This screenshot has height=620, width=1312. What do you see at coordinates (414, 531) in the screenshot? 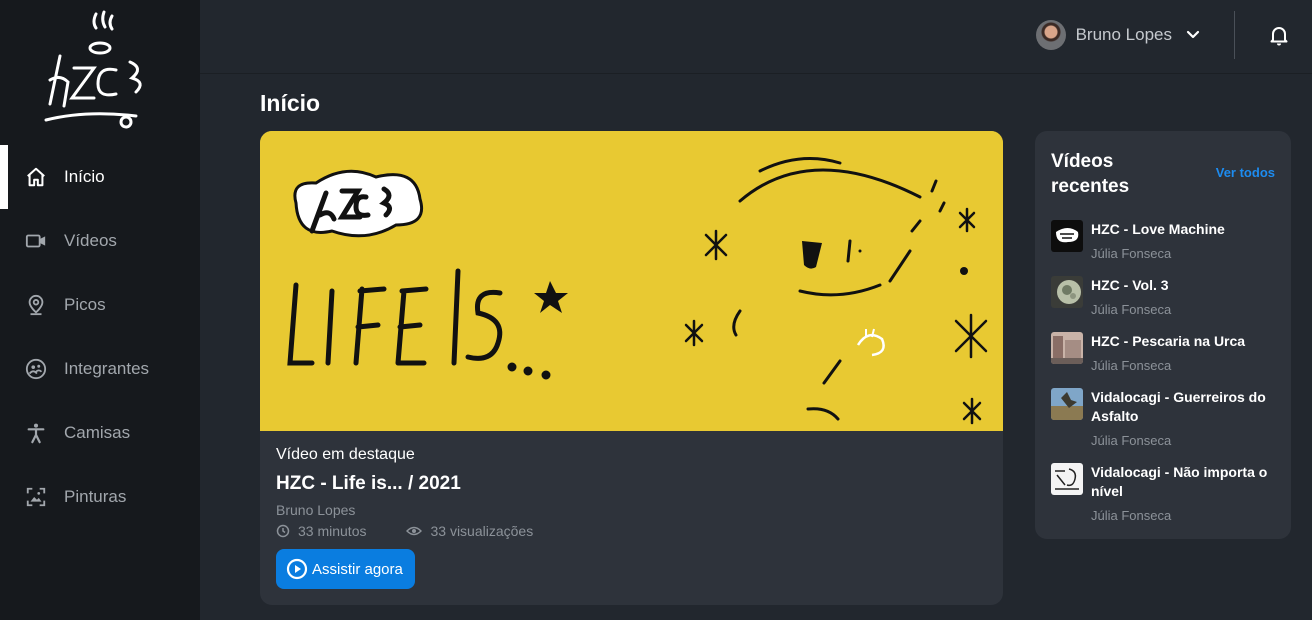
I see `eye-icon` at bounding box center [414, 531].